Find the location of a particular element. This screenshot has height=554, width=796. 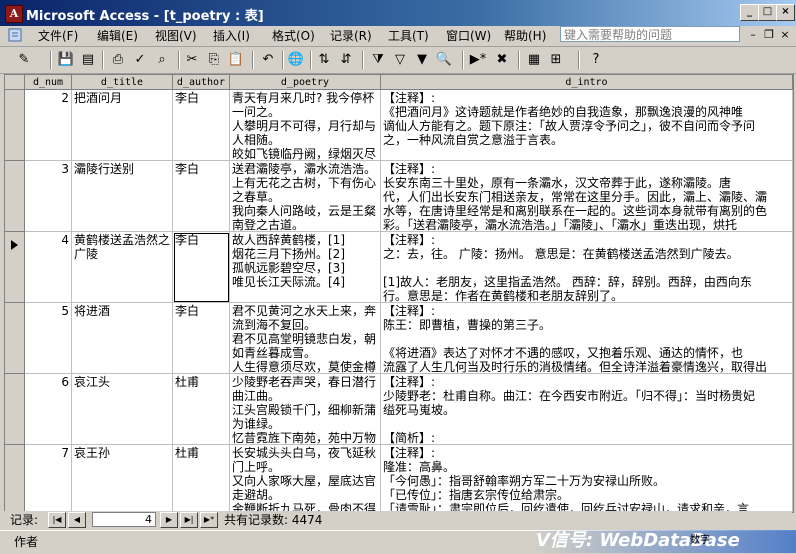

cell-d_title: 将进酒 is located at coordinates (122, 338).